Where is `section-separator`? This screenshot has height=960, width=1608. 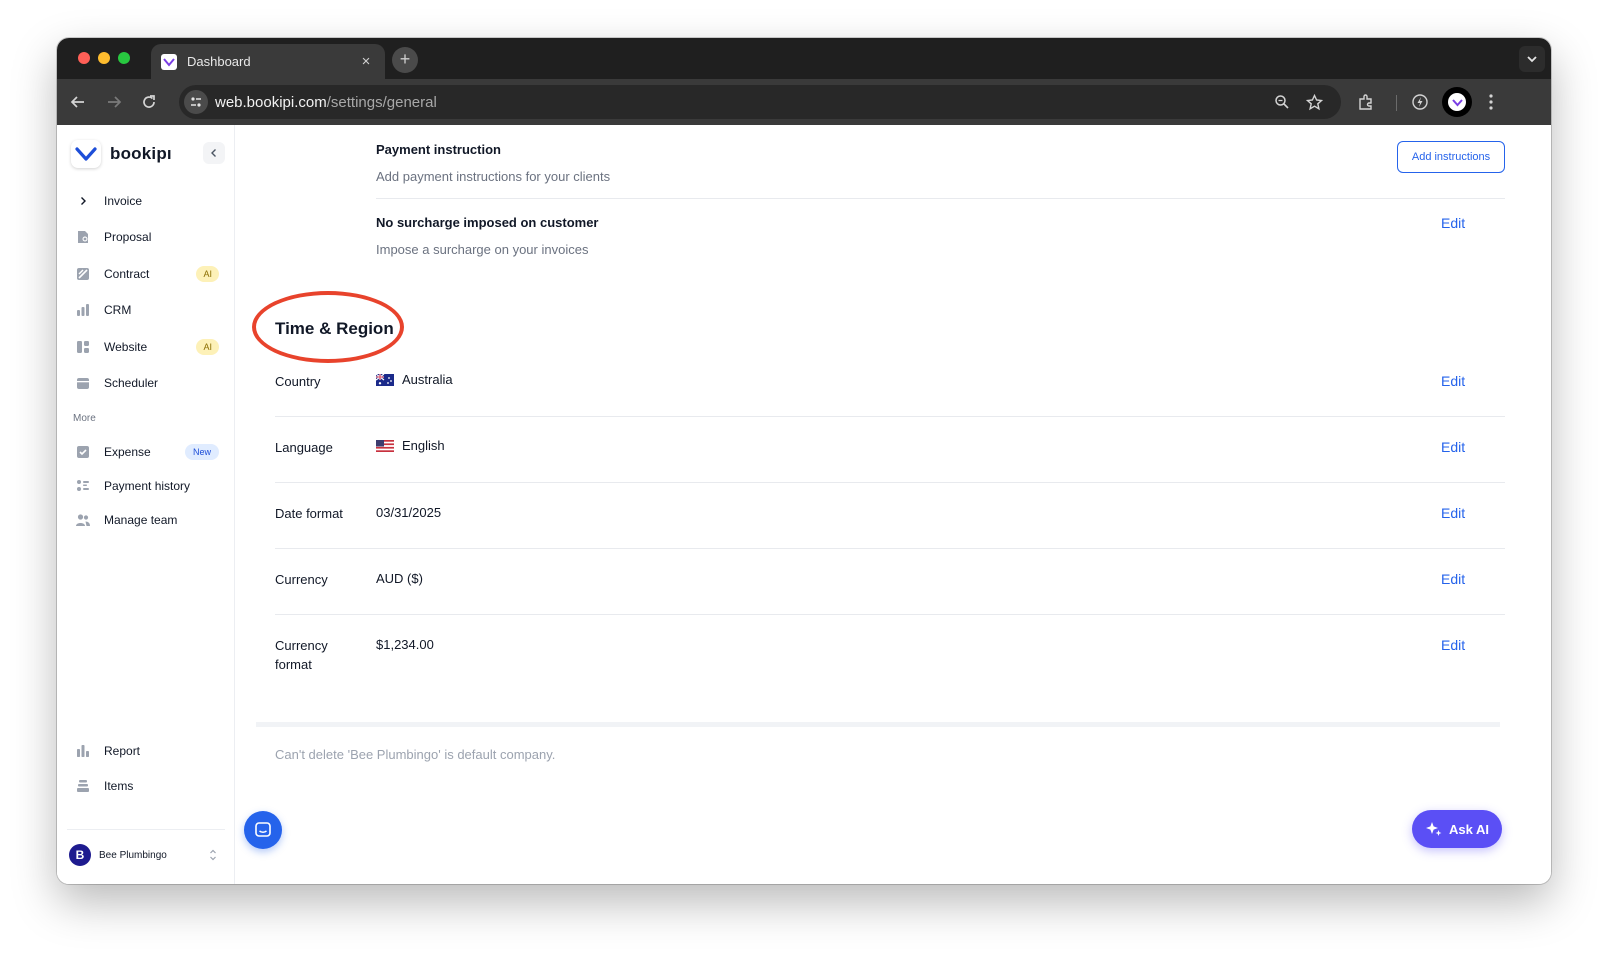 section-separator is located at coordinates (878, 724).